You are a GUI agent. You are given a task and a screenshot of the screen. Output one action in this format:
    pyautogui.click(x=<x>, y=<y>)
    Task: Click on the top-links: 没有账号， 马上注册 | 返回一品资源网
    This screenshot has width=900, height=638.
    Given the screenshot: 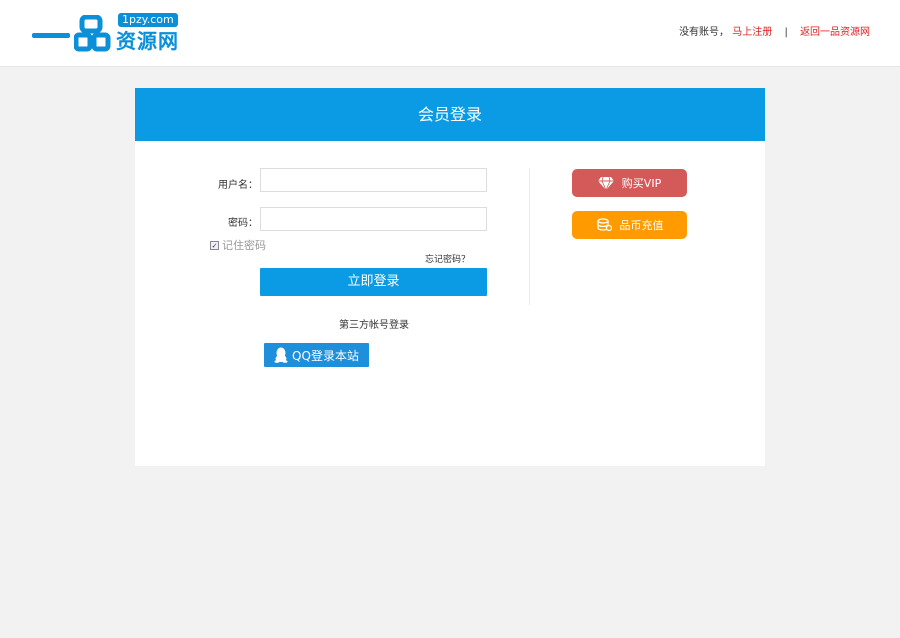 What is the action you would take?
    pyautogui.click(x=774, y=33)
    